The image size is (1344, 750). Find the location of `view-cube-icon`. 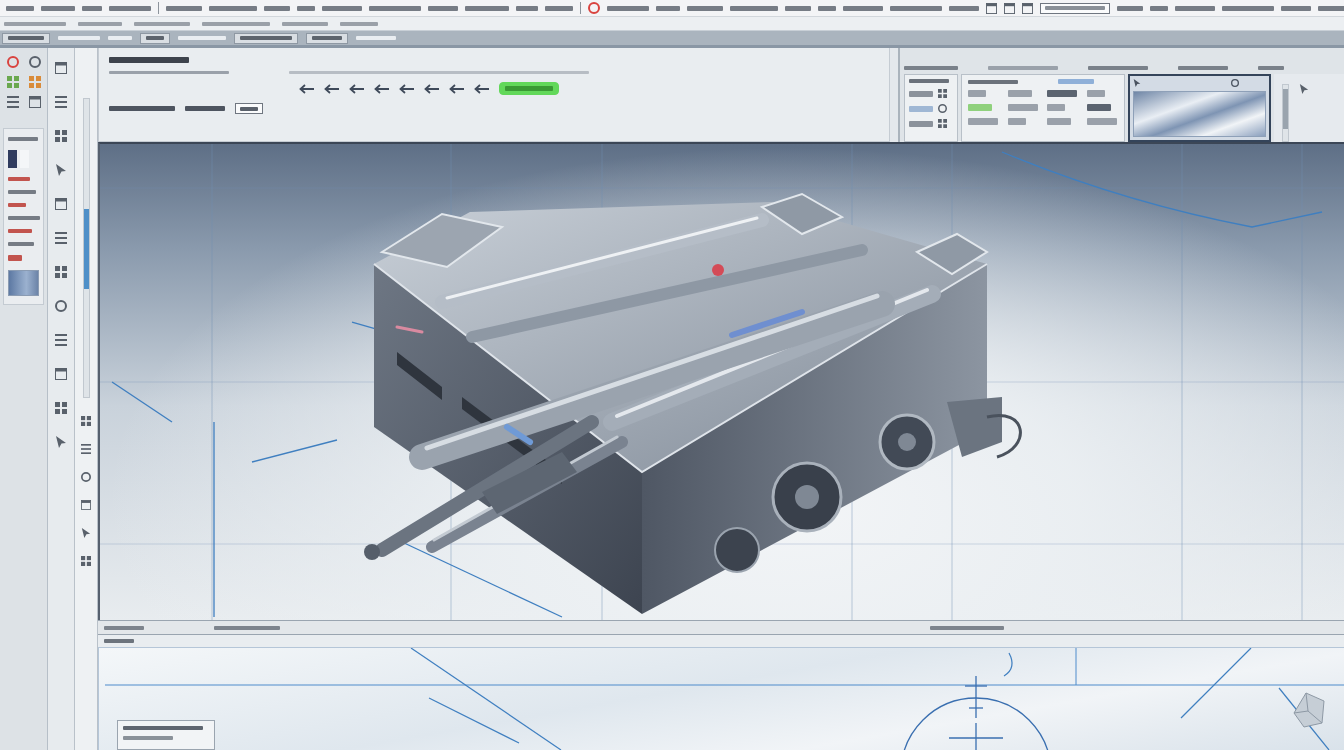

view-cube-icon is located at coordinates (1309, 710).